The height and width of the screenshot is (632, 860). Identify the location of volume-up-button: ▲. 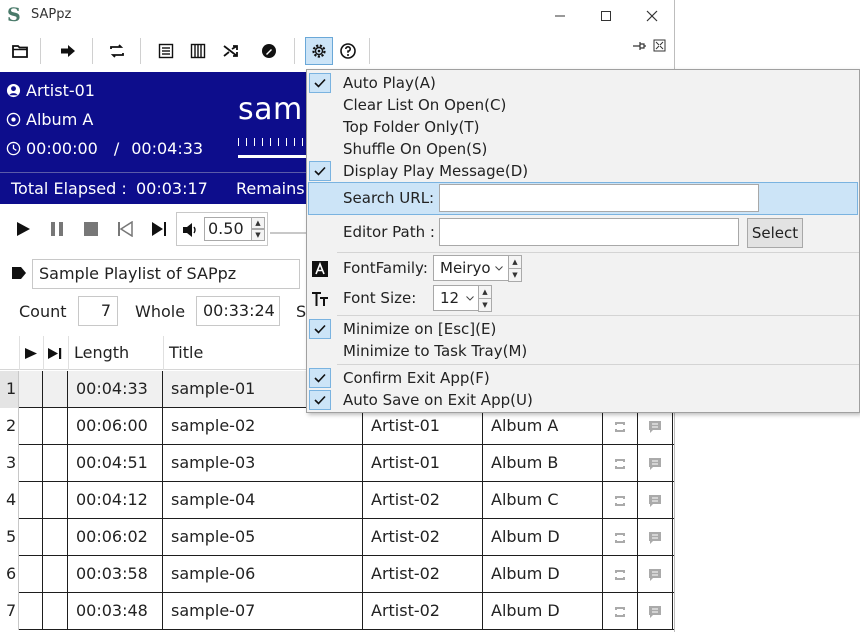
(258, 223).